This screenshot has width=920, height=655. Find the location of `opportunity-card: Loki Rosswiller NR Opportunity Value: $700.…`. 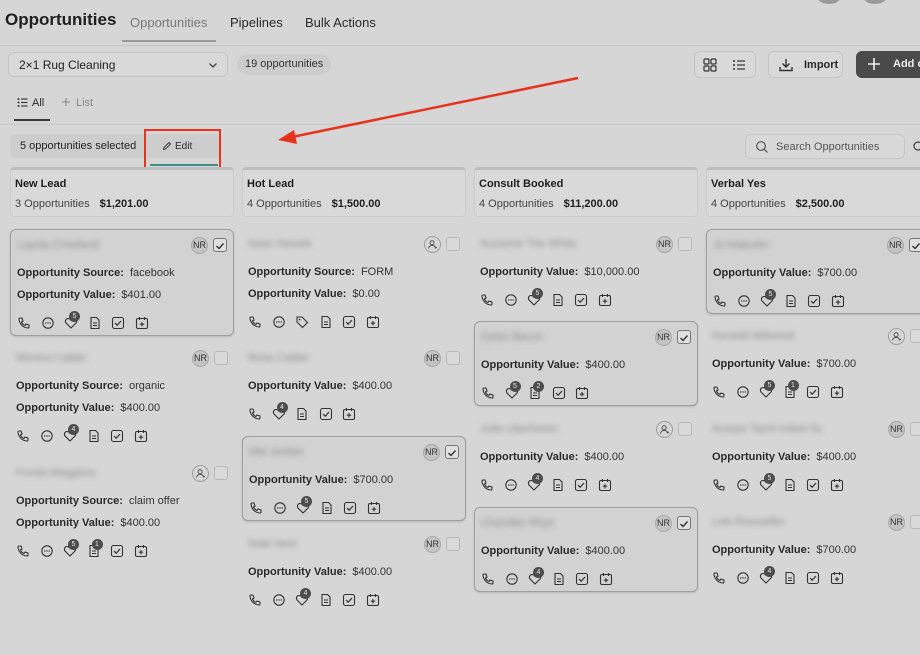

opportunity-card: Loki Rosswiller NR Opportunity Value: $700.… is located at coordinates (813, 549).